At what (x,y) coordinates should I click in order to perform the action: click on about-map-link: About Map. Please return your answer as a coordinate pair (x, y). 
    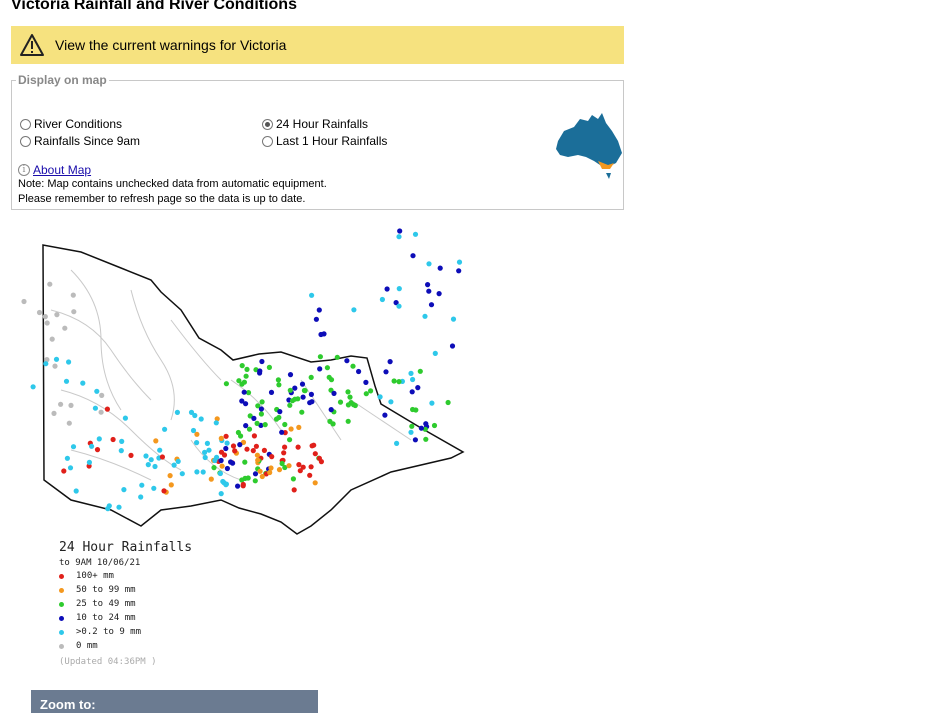
    Looking at the image, I should click on (62, 170).